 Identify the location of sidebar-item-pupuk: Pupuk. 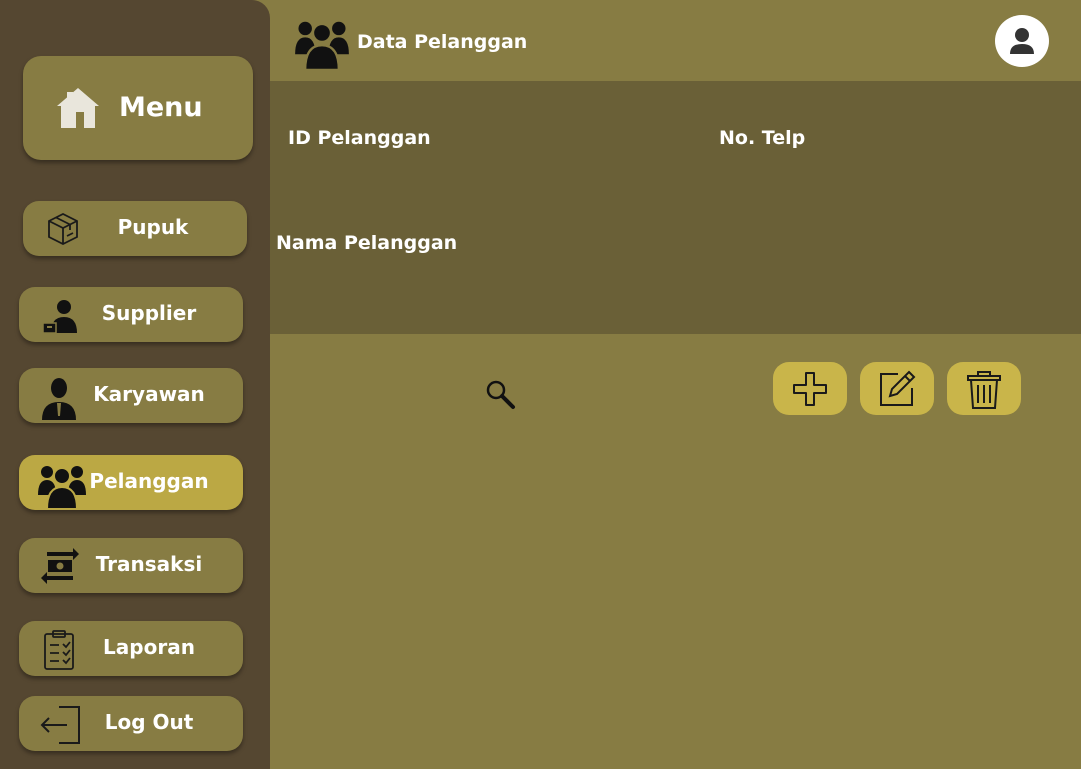
(135, 228).